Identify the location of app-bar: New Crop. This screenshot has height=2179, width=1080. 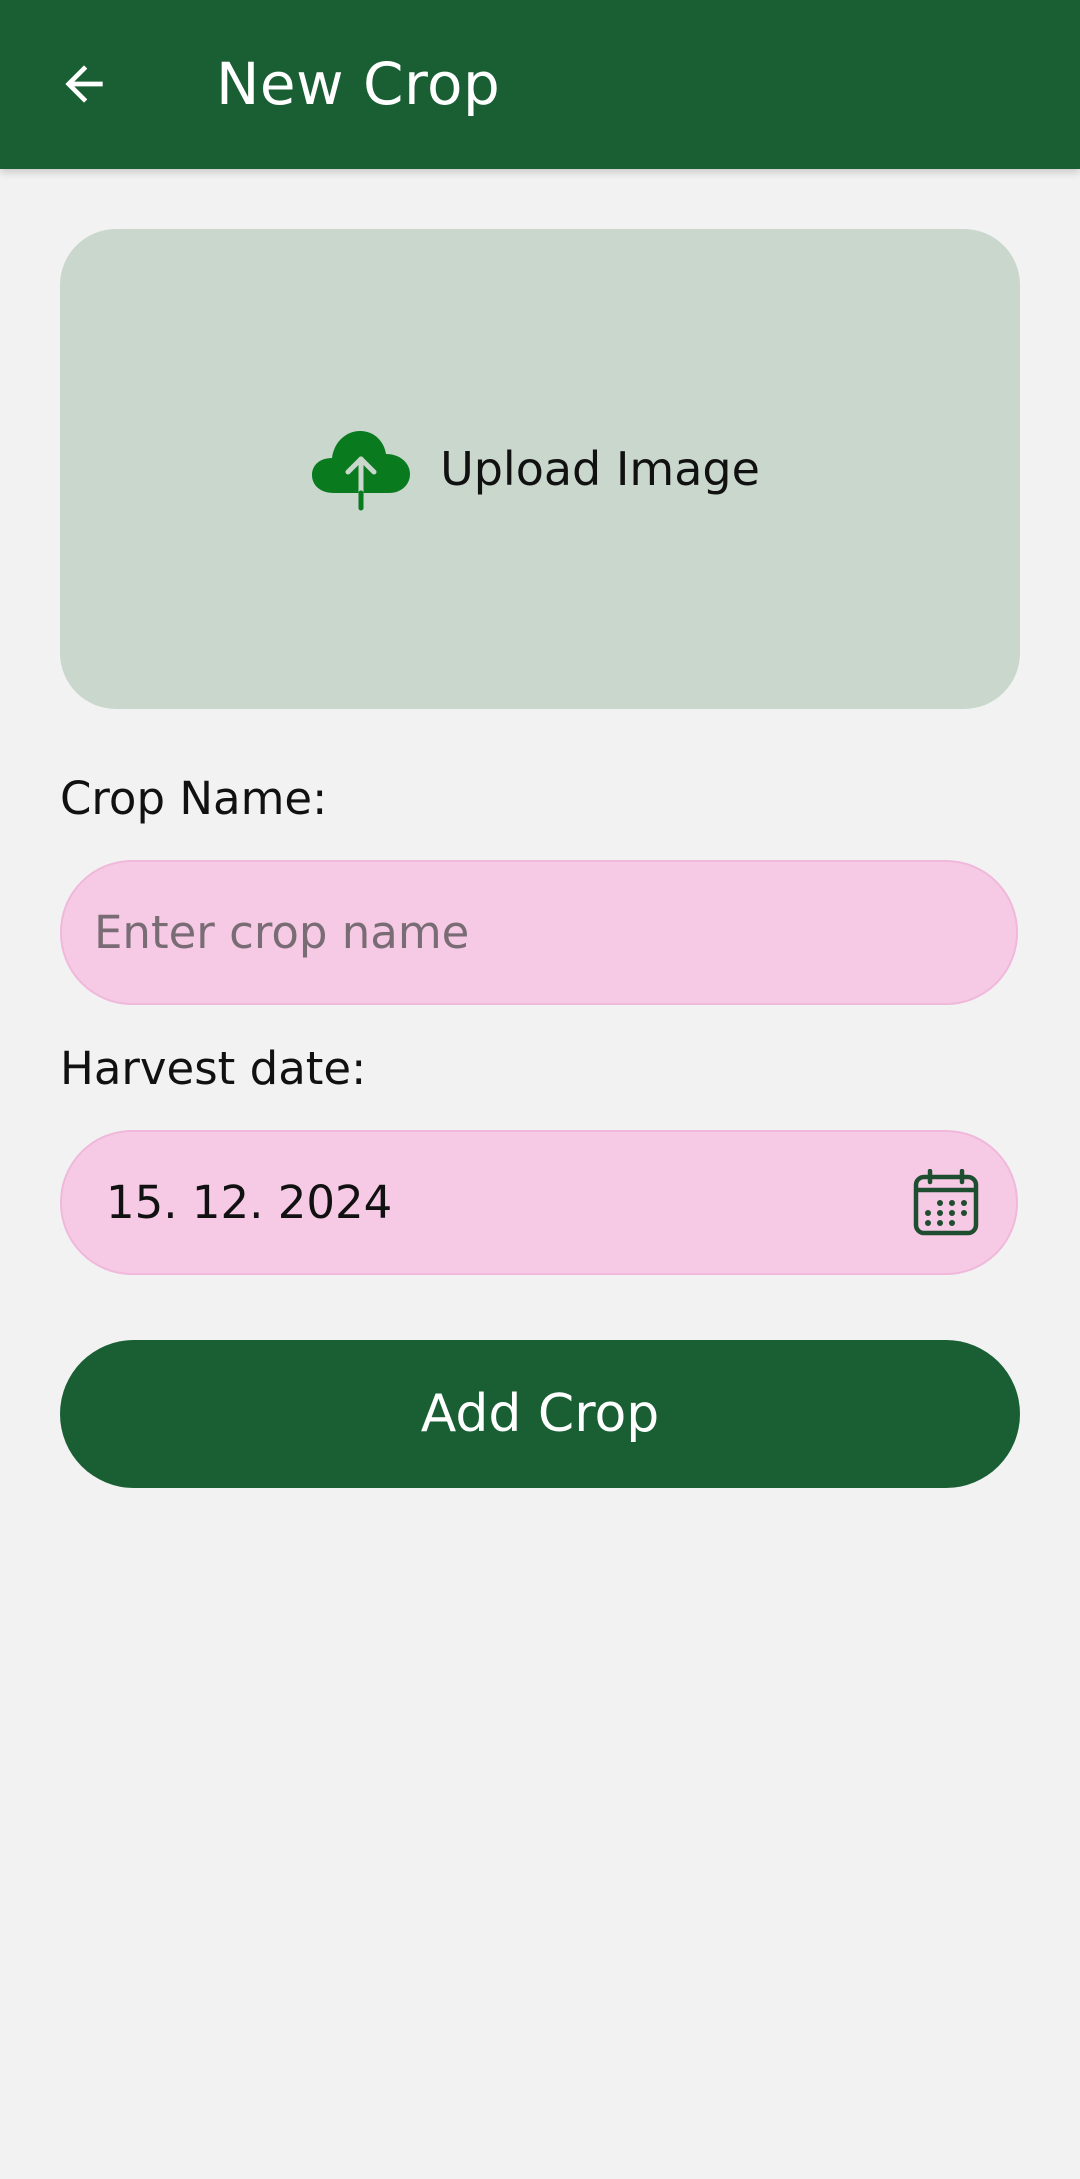
(540, 84).